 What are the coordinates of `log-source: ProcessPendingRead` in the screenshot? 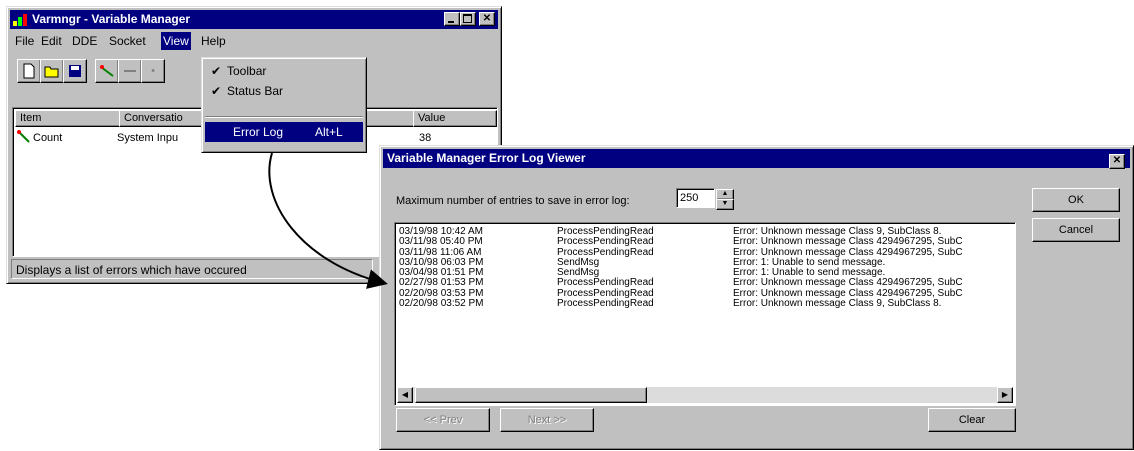 It's located at (605, 304).